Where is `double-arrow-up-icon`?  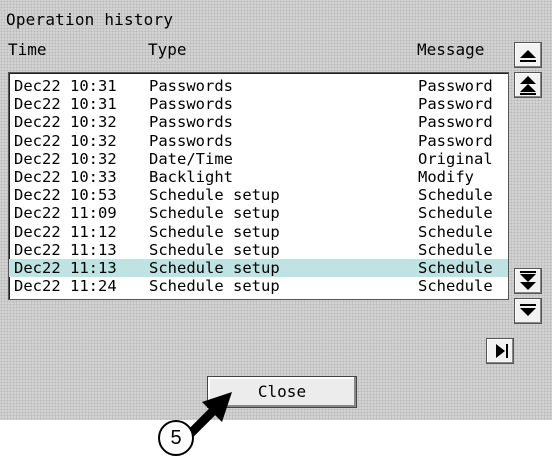 double-arrow-up-icon is located at coordinates (528, 85).